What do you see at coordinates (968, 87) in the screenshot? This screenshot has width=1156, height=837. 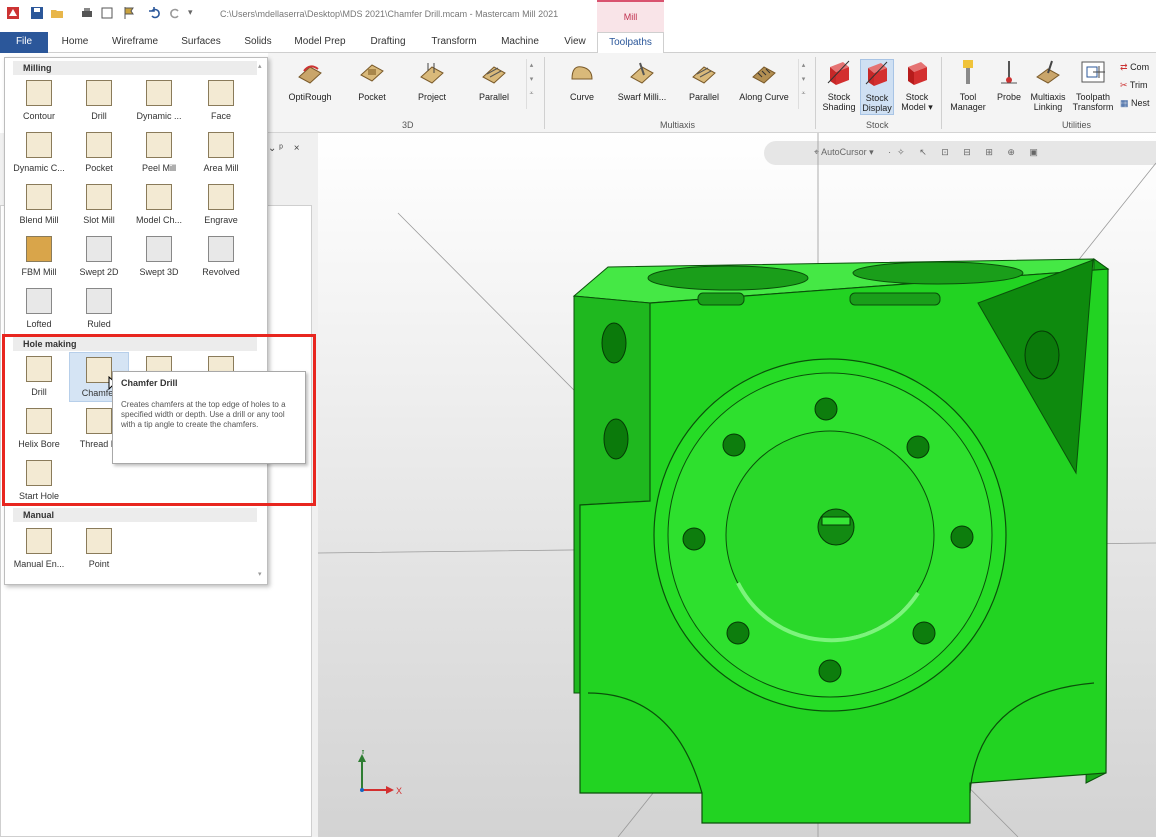 I see `tool-manager-button: Tool Manager` at bounding box center [968, 87].